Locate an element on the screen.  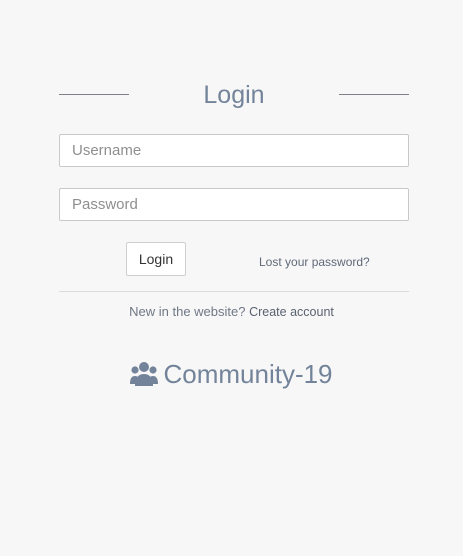
brand-logo: Community-19 is located at coordinates (231, 374).